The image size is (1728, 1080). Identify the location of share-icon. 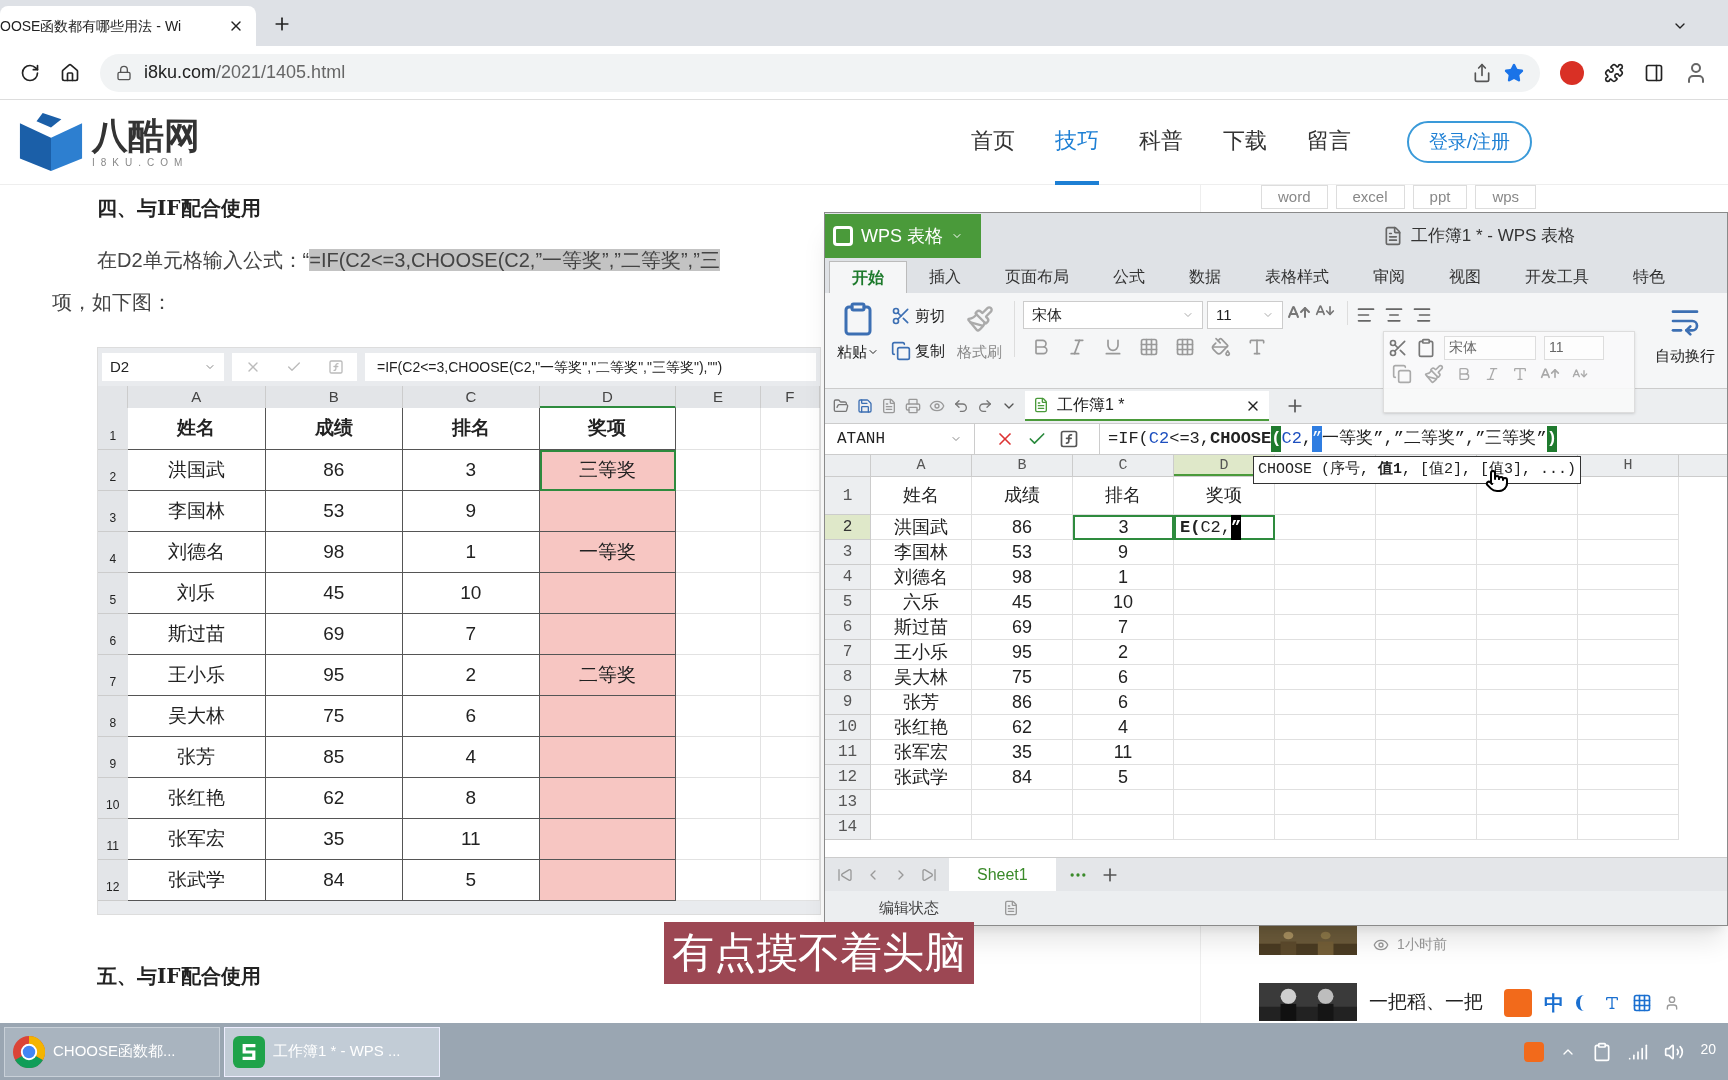
(1482, 72).